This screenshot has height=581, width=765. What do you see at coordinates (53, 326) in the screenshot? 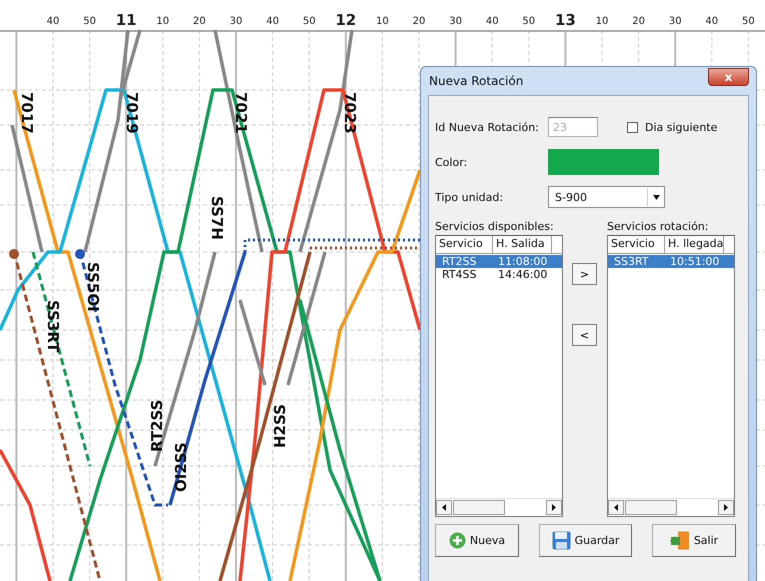
I see `train-label: SS3RT` at bounding box center [53, 326].